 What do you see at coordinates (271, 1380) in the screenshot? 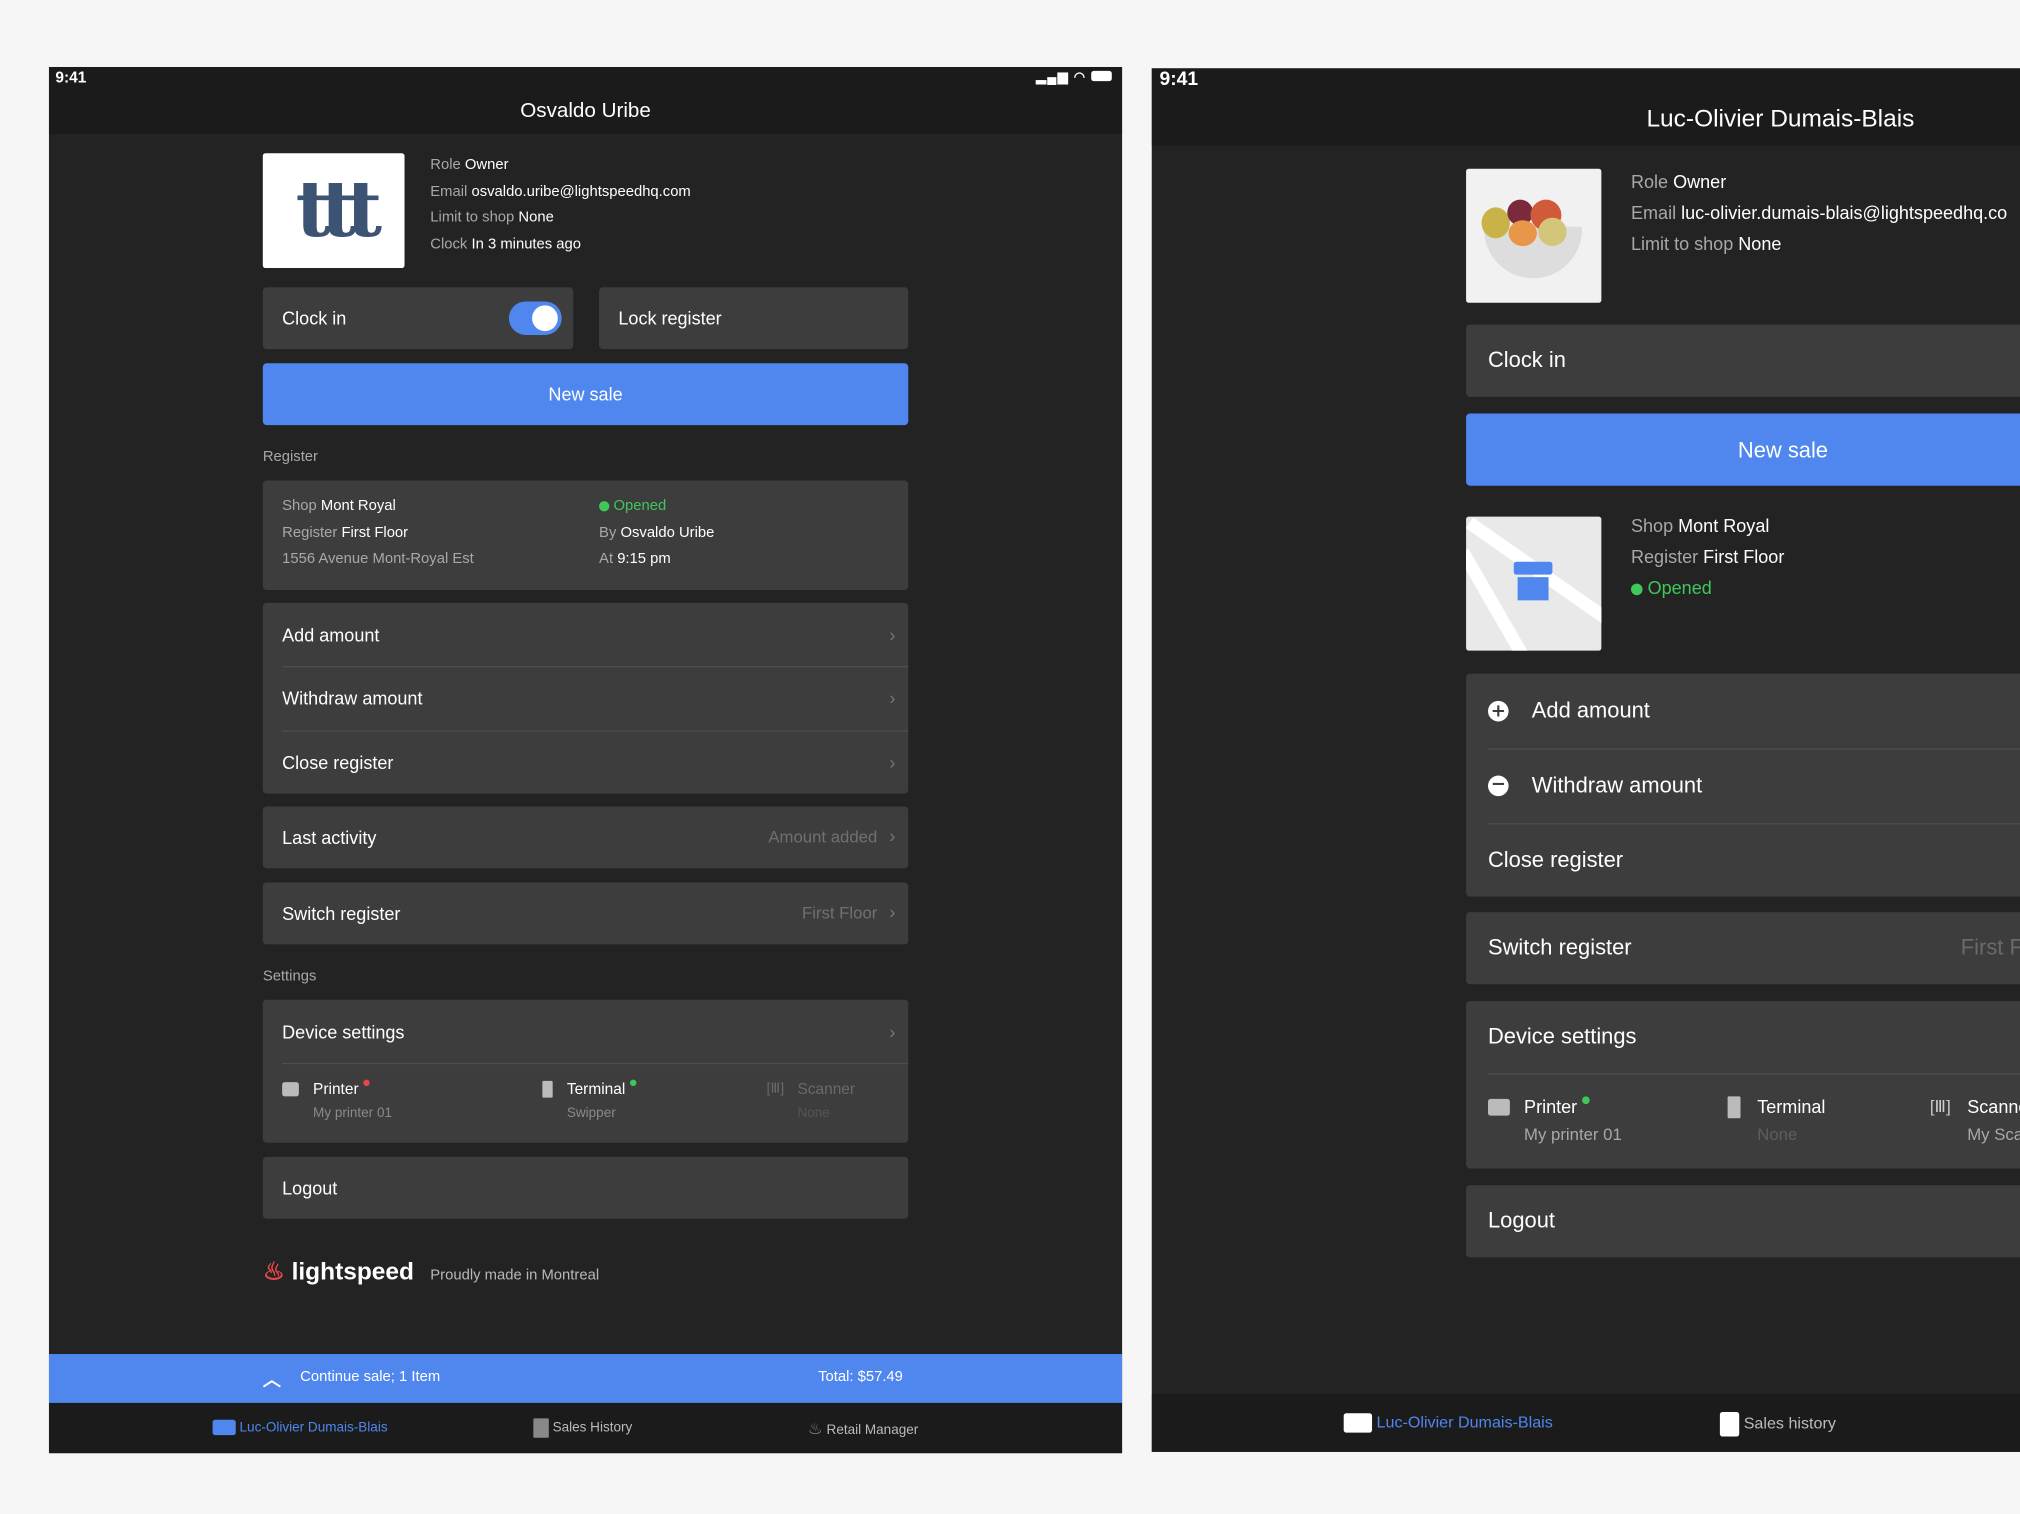
I see `chevron-up-icon: ︿` at bounding box center [271, 1380].